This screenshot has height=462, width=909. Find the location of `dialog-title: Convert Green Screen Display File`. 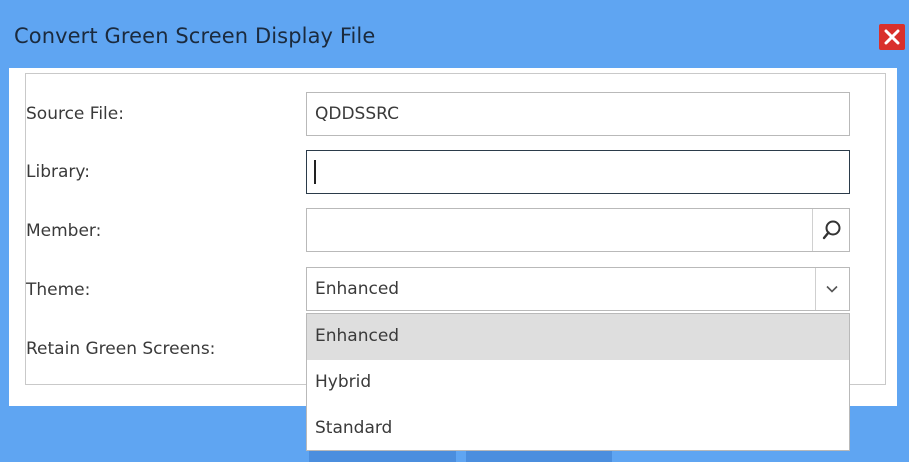

dialog-title: Convert Green Screen Display File is located at coordinates (195, 36).